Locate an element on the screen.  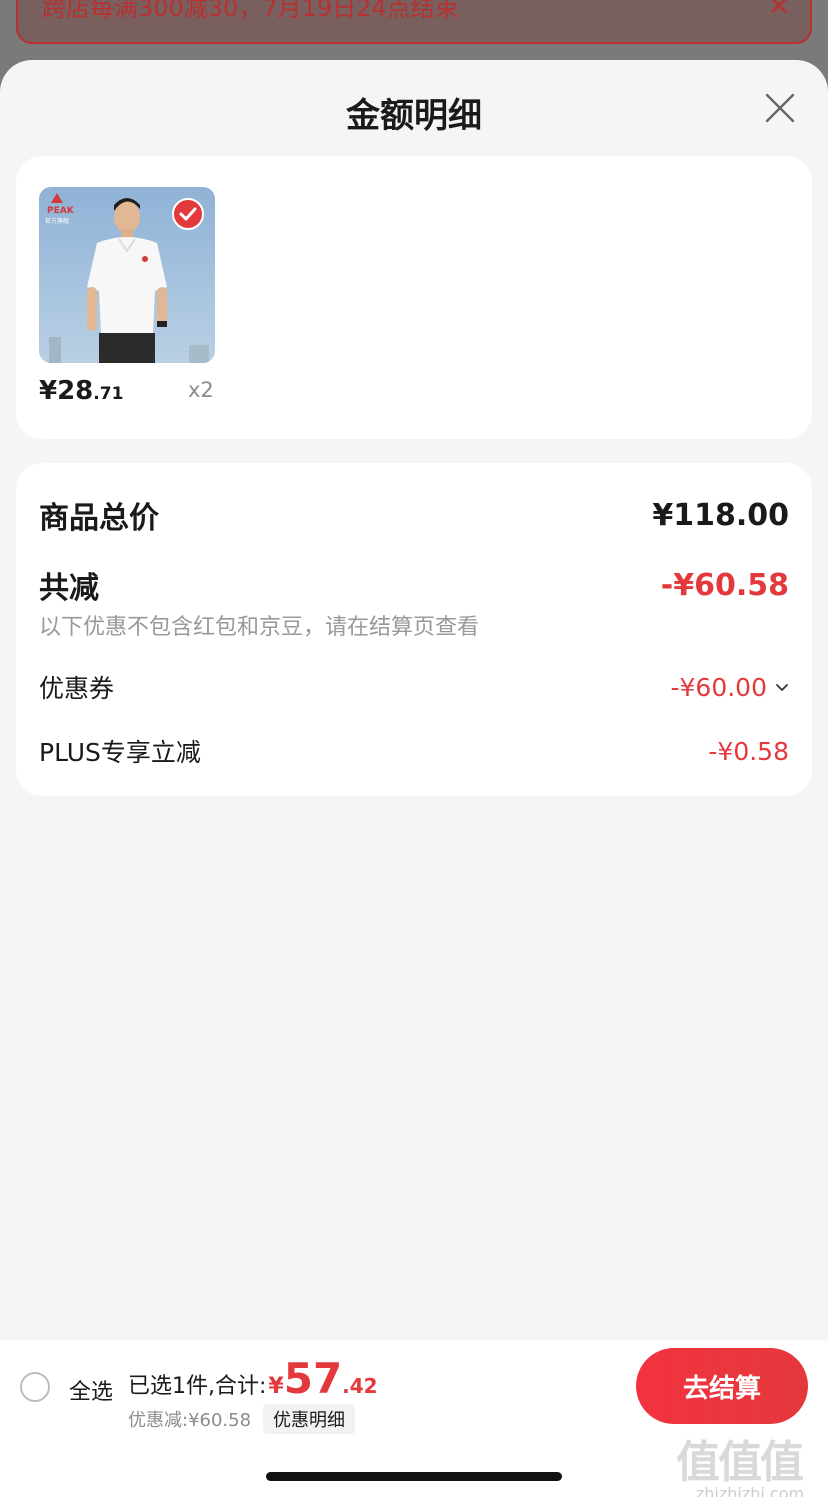
close-icon is located at coordinates (780, 108).